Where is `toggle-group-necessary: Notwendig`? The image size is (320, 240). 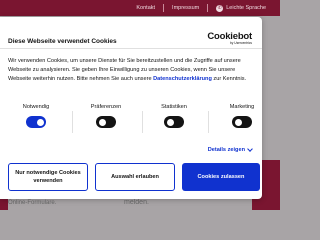 toggle-group-necessary: Notwendig is located at coordinates (36, 123).